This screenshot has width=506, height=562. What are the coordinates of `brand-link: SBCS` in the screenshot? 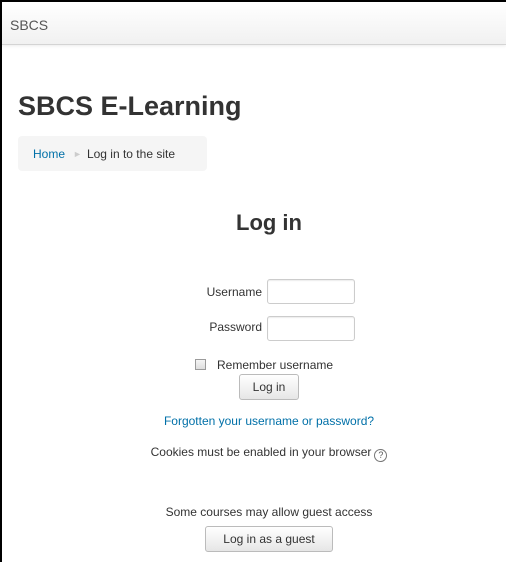 It's located at (29, 25).